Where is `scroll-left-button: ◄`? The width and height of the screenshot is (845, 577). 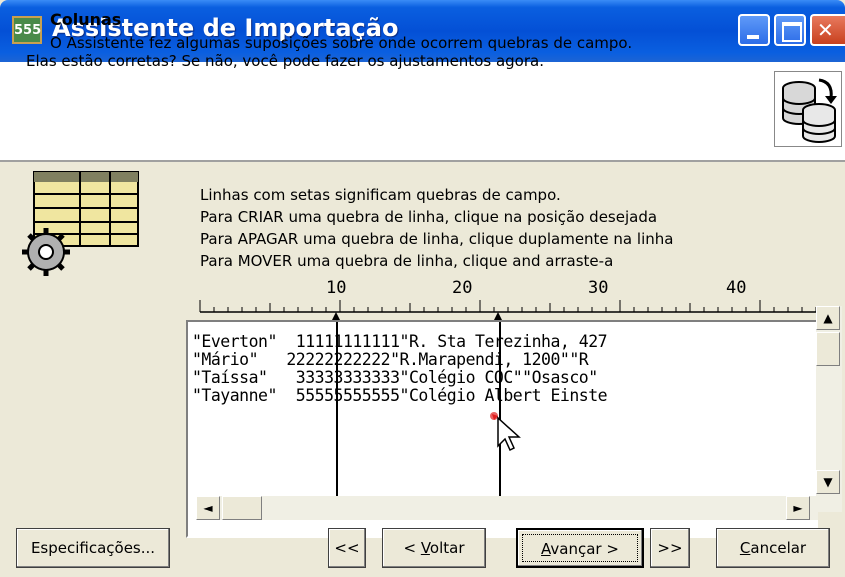
scroll-left-button: ◄ is located at coordinates (208, 508).